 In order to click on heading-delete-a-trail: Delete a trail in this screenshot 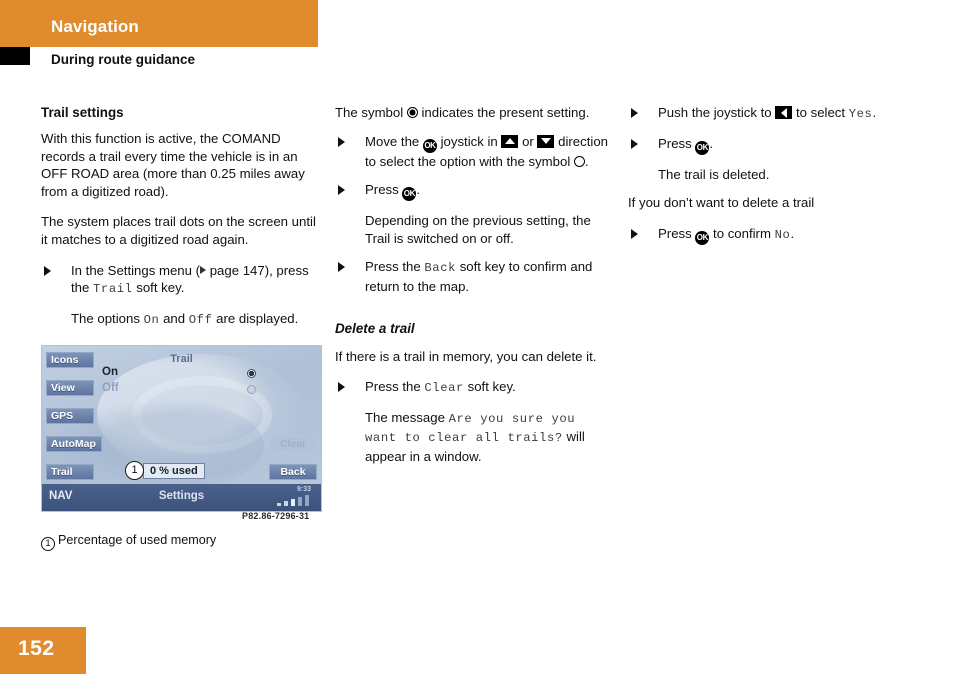, I will do `click(375, 328)`.